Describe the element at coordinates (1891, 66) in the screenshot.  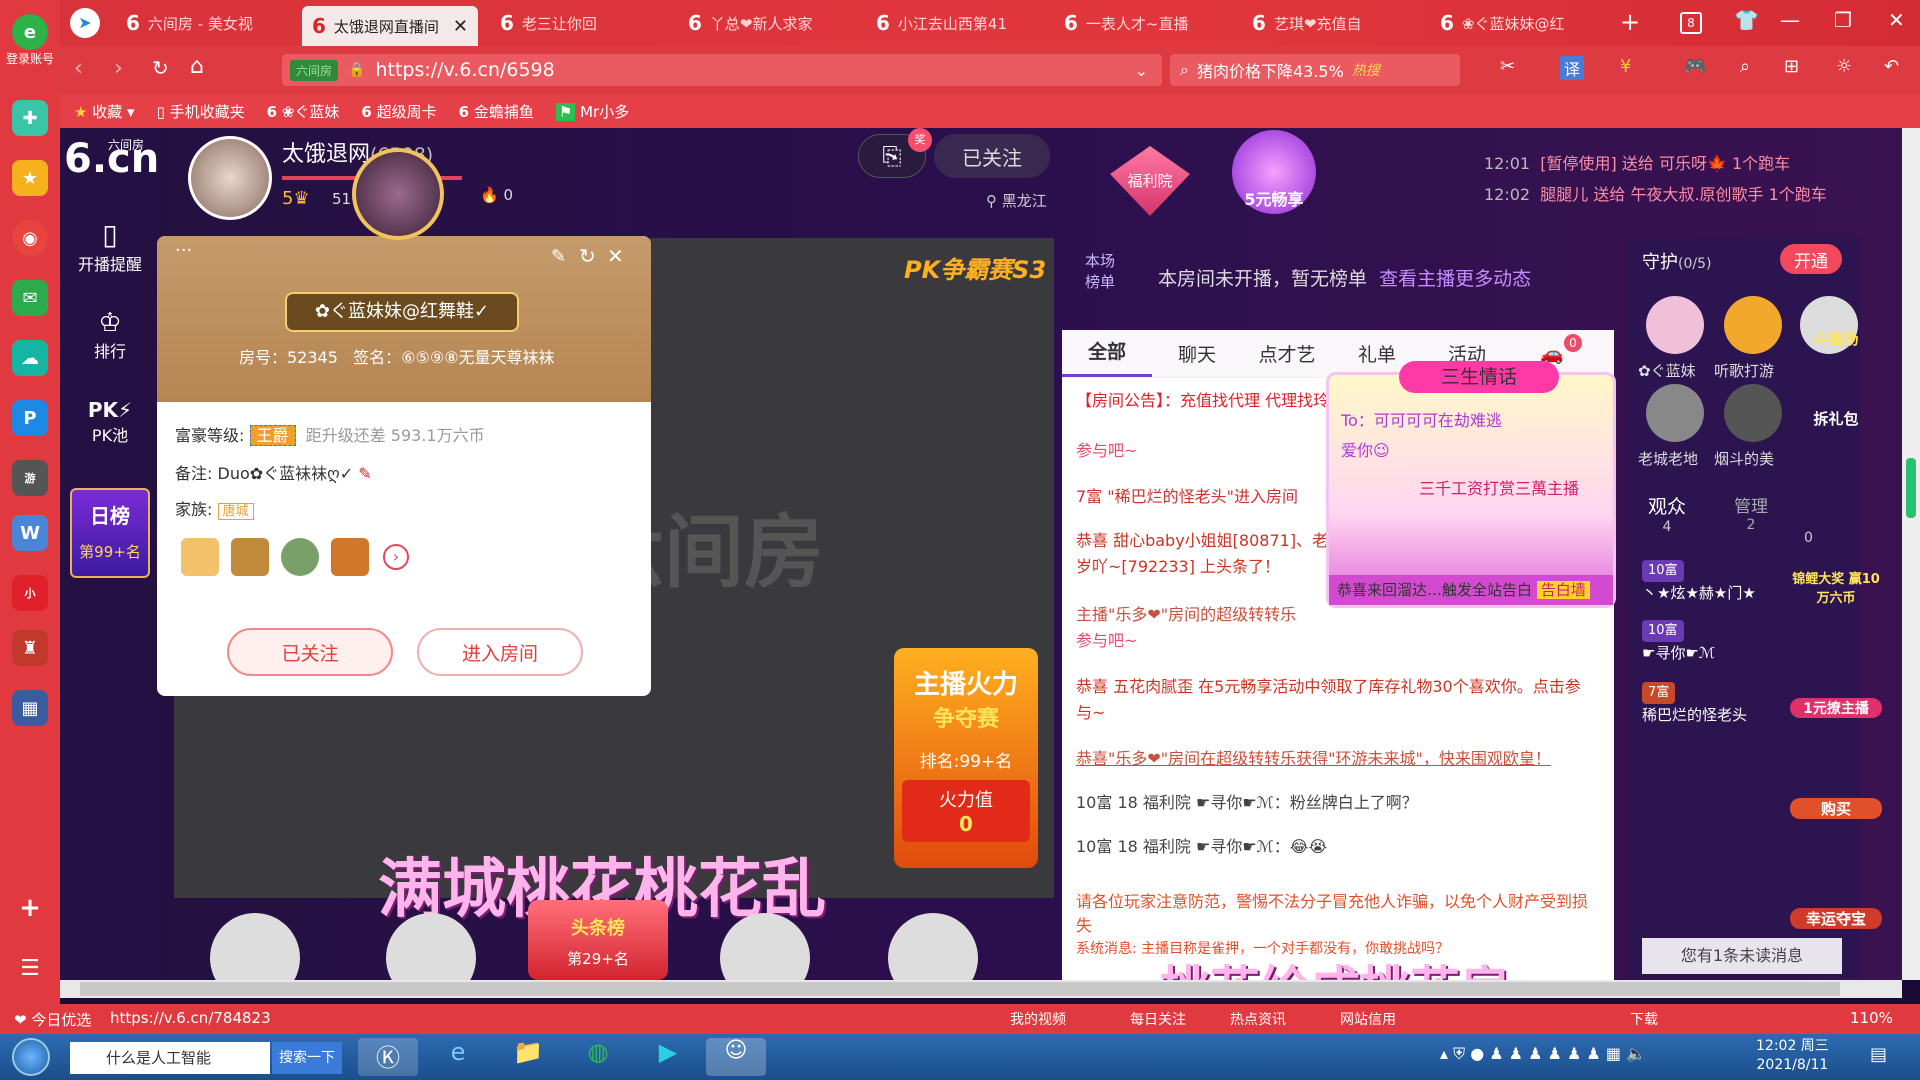
I see `undo-icon: ↶` at that location.